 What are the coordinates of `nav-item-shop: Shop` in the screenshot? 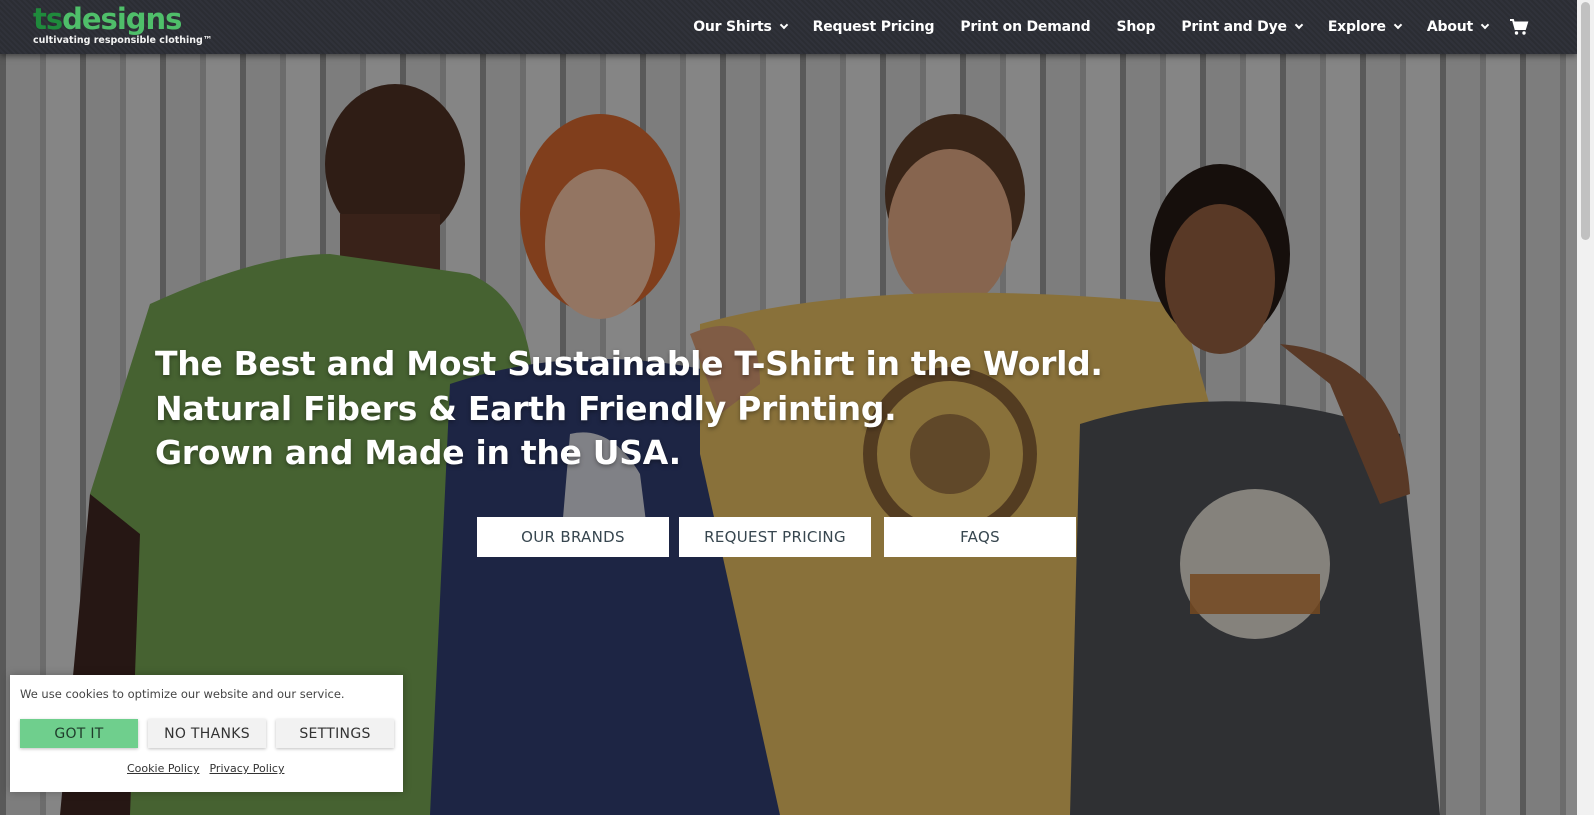 It's located at (1135, 27).